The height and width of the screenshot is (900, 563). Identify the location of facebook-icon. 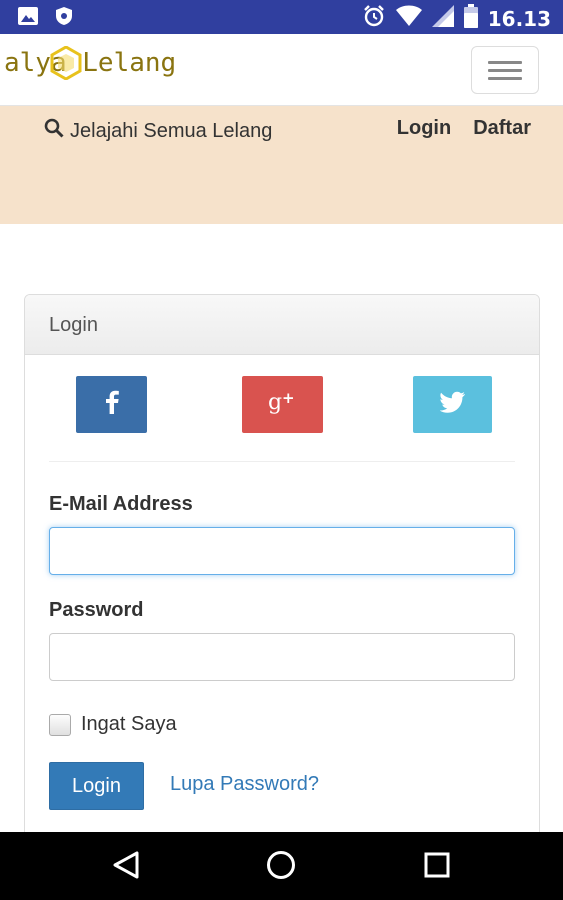
(112, 404).